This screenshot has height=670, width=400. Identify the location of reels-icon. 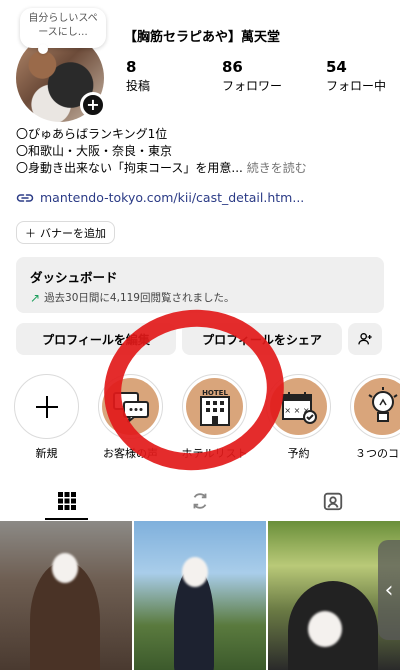
(200, 501).